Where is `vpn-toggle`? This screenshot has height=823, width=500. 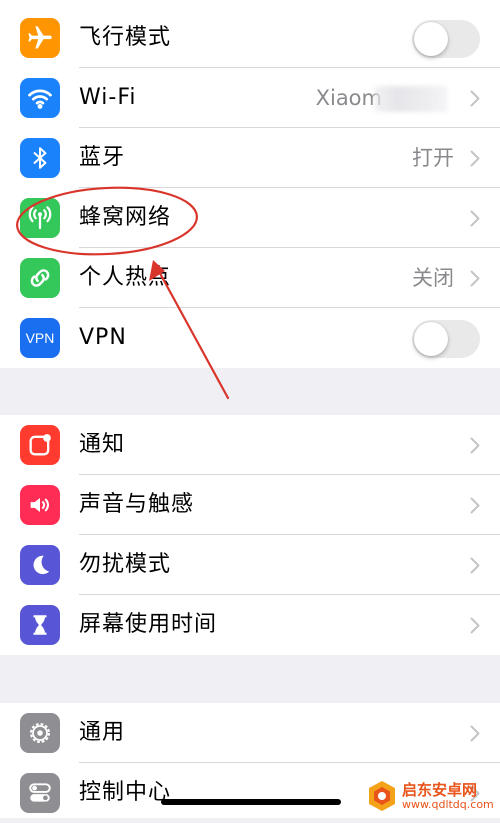
vpn-toggle is located at coordinates (446, 339).